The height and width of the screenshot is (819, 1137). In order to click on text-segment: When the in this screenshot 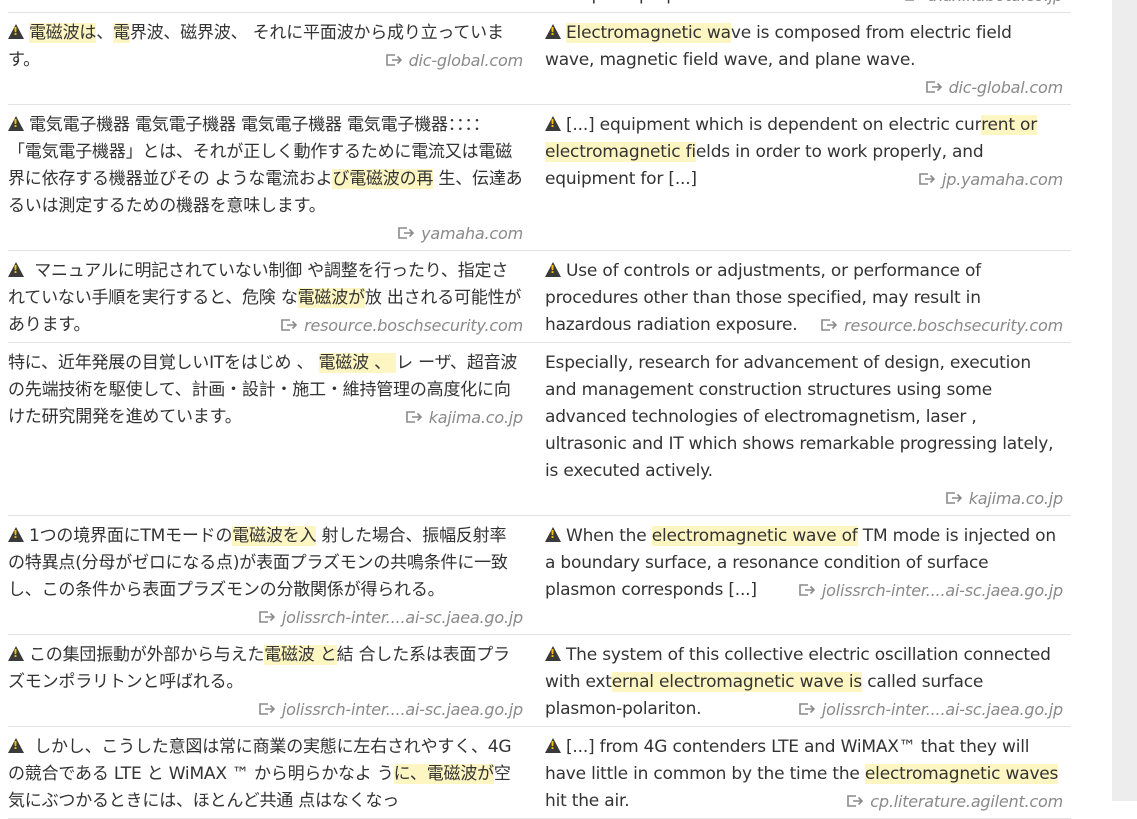, I will do `click(609, 536)`.